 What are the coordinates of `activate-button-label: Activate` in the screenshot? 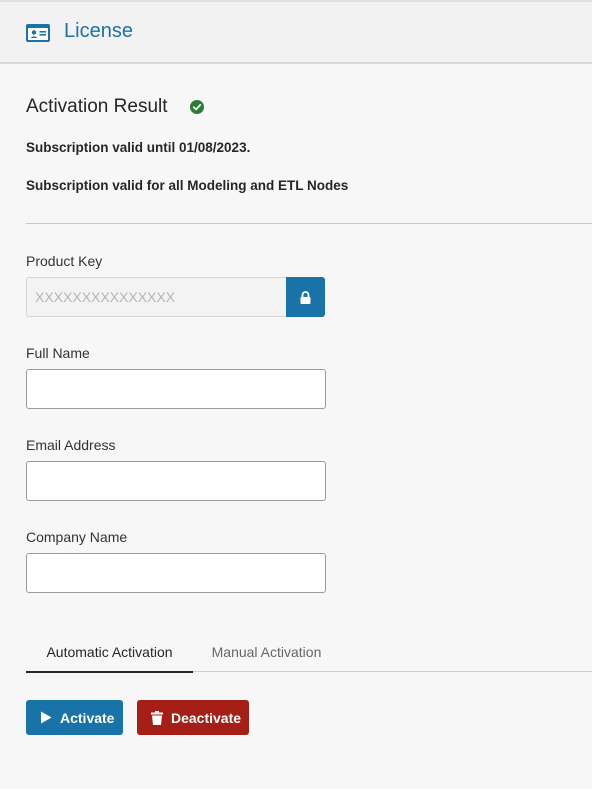 It's located at (87, 717).